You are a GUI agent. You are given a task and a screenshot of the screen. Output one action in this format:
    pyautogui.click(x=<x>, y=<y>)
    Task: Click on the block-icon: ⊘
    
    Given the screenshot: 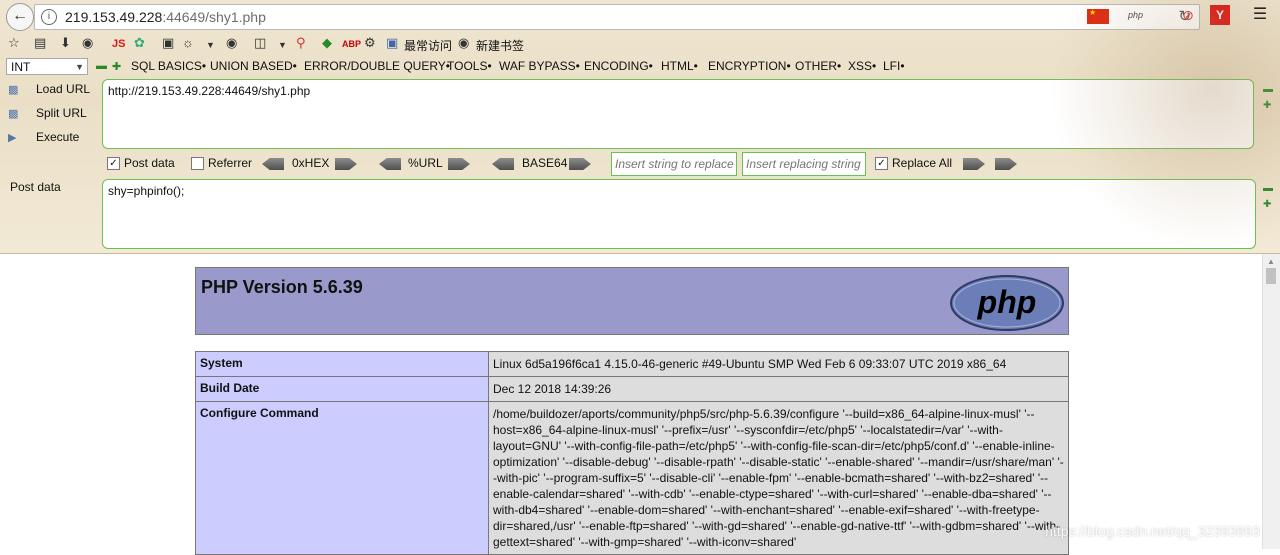 What is the action you would take?
    pyautogui.click(x=1188, y=15)
    